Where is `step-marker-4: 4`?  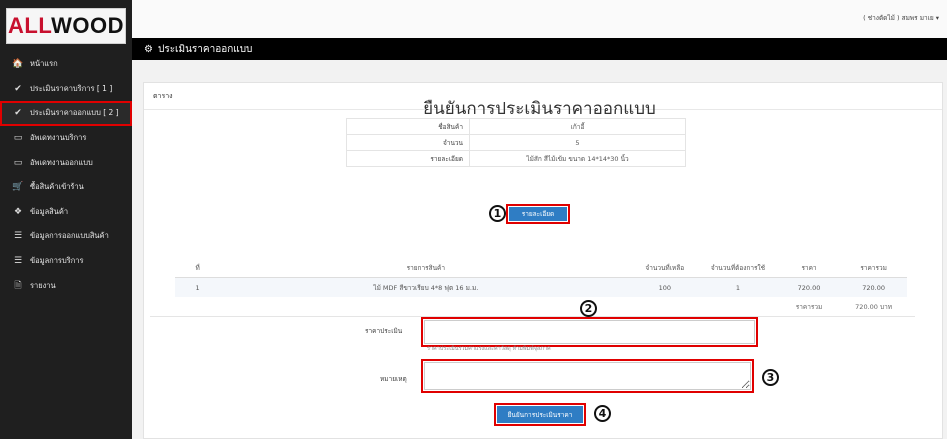
step-marker-4: 4 is located at coordinates (602, 413).